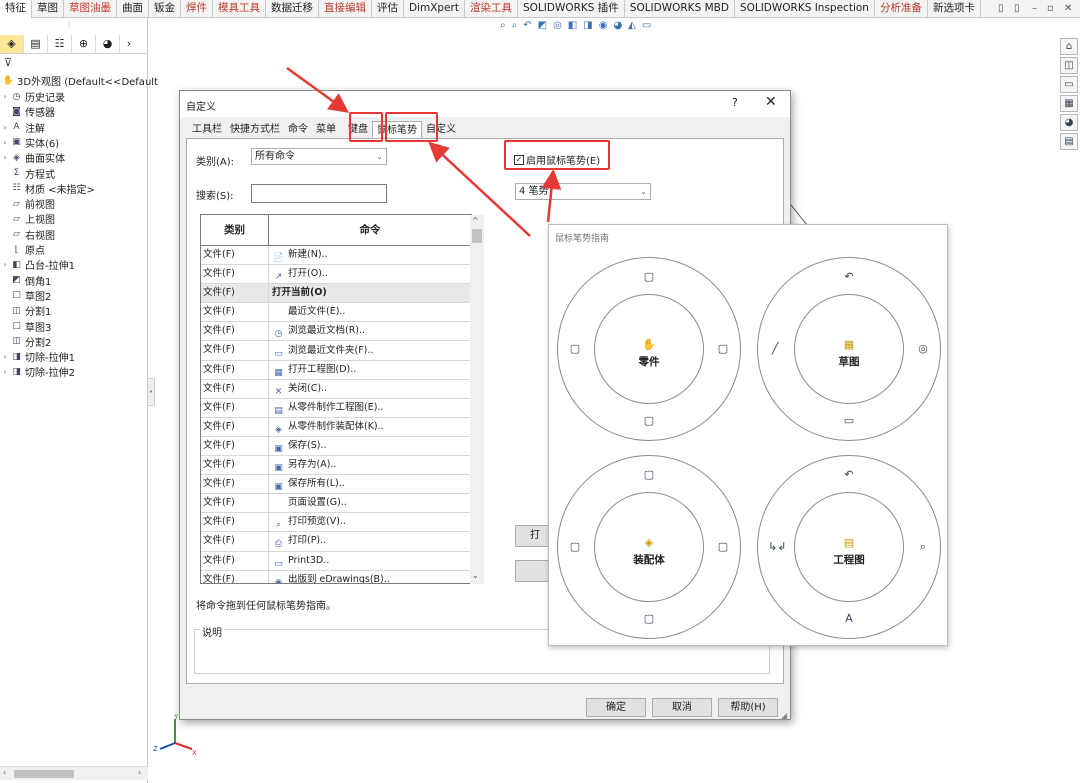  What do you see at coordinates (424, 151) in the screenshot?
I see `annotation-arrows` at bounding box center [424, 151].